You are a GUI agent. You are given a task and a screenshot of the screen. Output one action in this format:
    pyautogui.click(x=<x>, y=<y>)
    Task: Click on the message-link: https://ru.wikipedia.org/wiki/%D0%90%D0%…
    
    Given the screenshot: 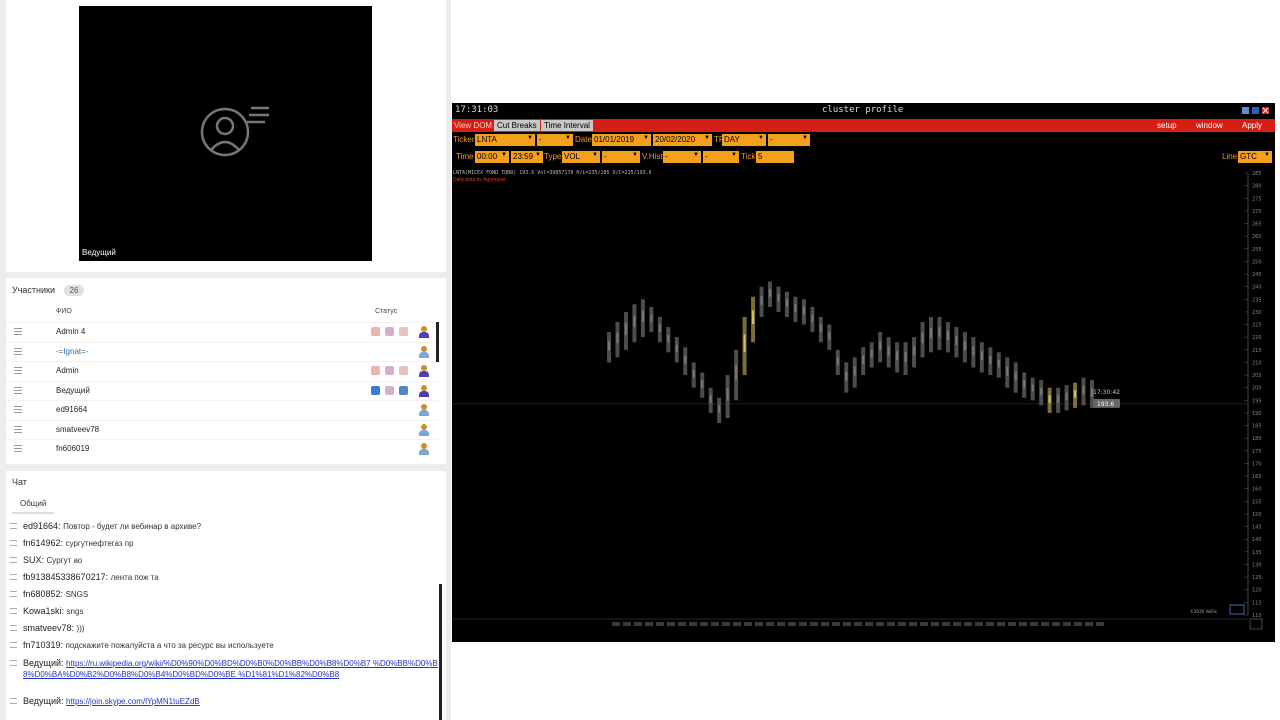 What is the action you would take?
    pyautogui.click(x=230, y=669)
    